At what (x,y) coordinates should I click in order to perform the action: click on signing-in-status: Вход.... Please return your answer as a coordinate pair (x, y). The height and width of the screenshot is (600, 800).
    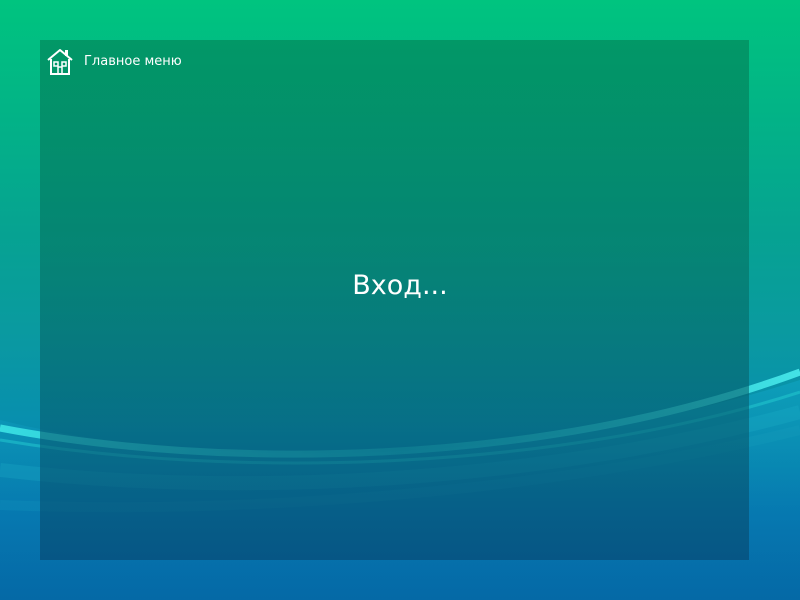
    Looking at the image, I should click on (400, 285).